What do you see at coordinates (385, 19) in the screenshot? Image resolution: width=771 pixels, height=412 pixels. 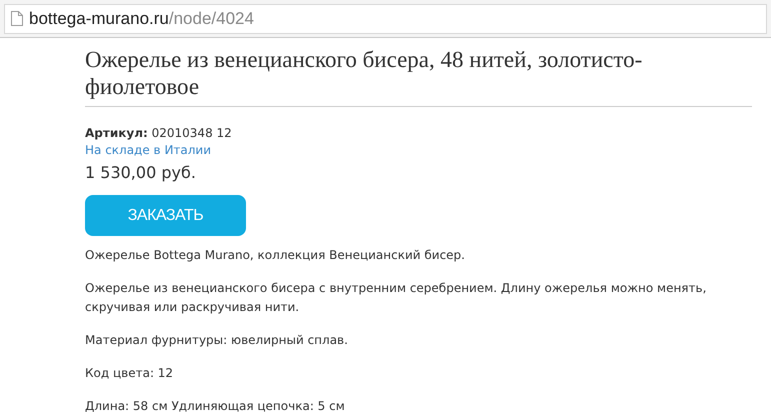 I see `address-bar: bottega-murano.ru/node/4024` at bounding box center [385, 19].